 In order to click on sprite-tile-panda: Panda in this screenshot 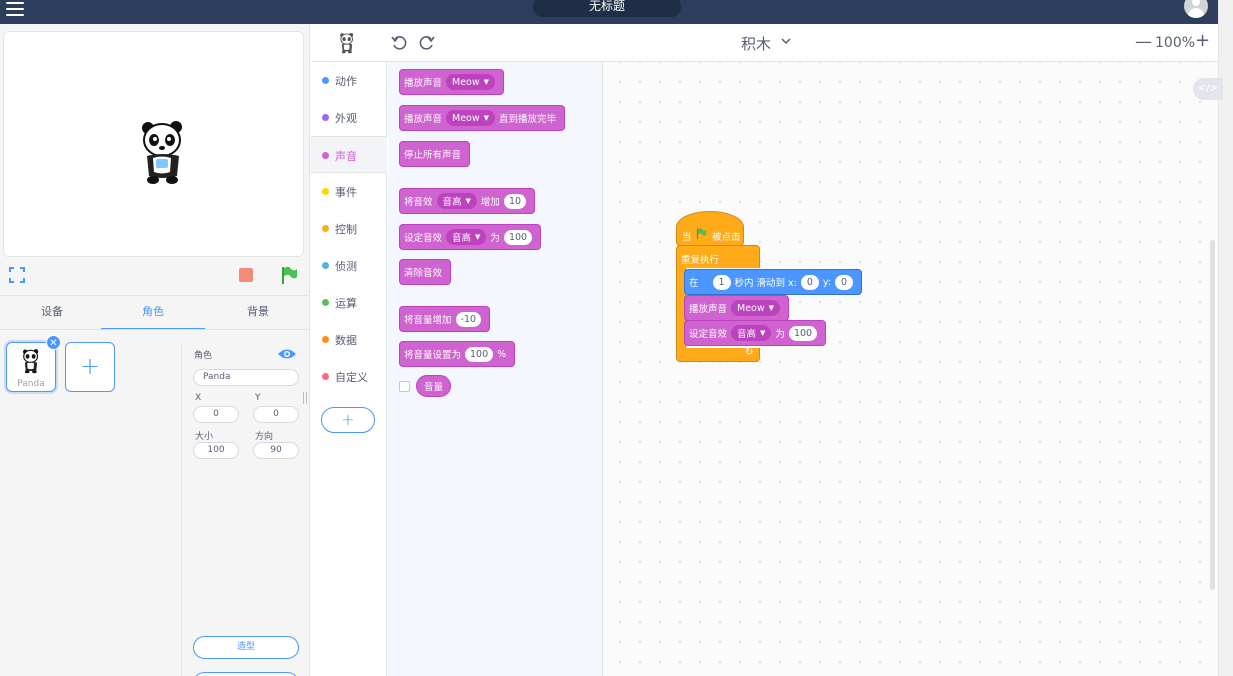, I will do `click(31, 367)`.